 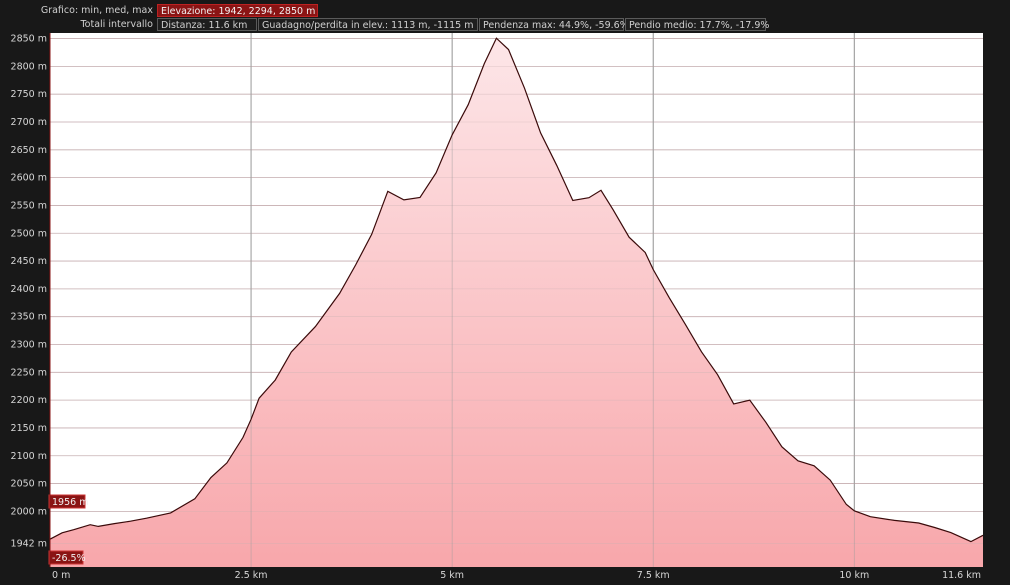 I want to click on current-elevation-marker: 1956 m, so click(x=68, y=501).